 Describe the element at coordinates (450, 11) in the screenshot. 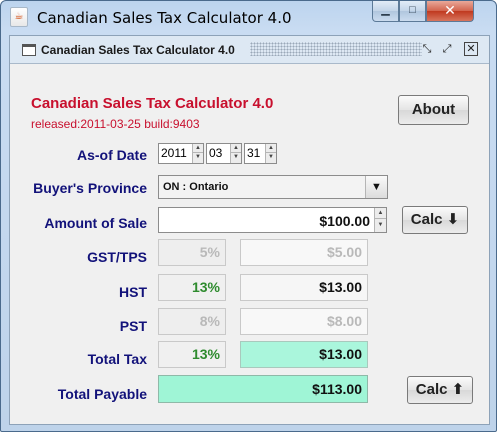

I see `close-button: ✕` at that location.